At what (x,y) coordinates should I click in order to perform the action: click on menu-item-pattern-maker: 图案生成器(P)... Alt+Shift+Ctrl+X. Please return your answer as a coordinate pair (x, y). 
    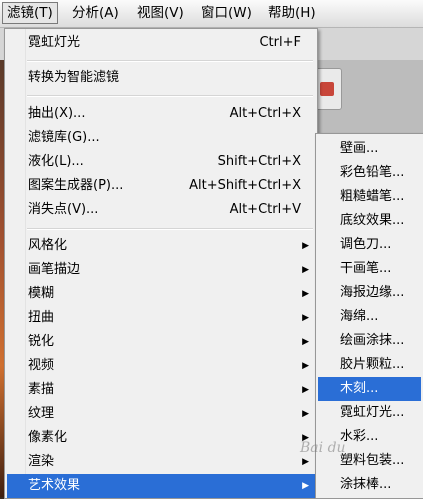
    Looking at the image, I should click on (161, 186).